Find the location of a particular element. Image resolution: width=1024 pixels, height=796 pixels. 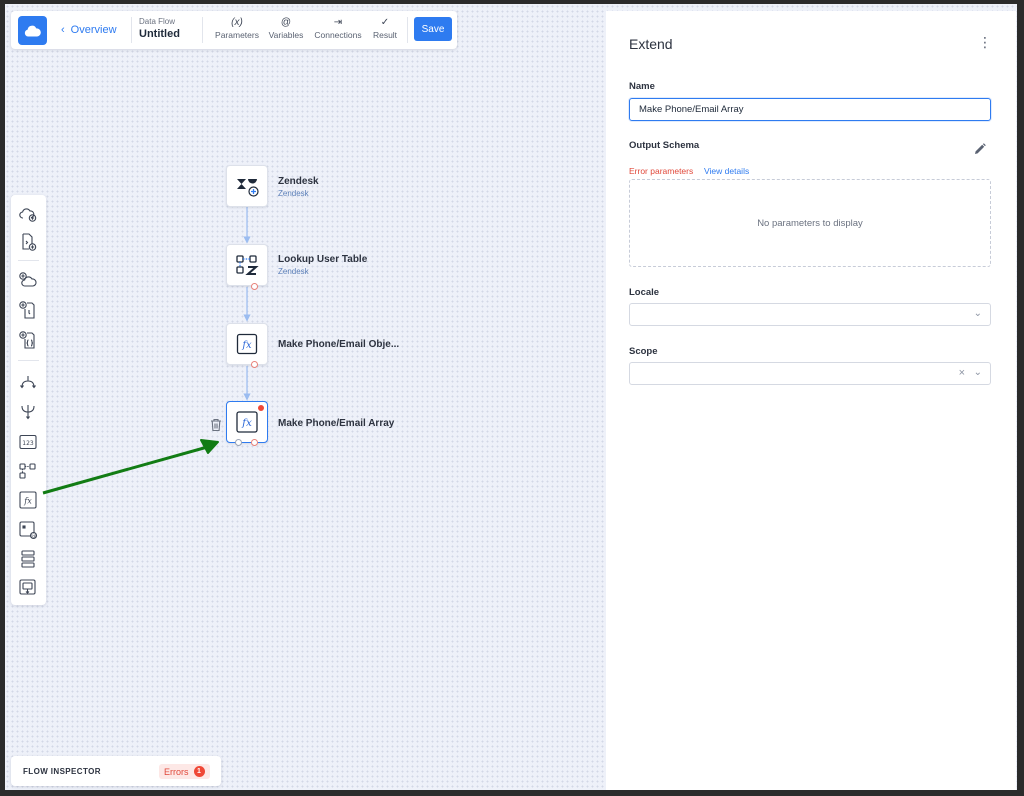

name-input is located at coordinates (810, 109).